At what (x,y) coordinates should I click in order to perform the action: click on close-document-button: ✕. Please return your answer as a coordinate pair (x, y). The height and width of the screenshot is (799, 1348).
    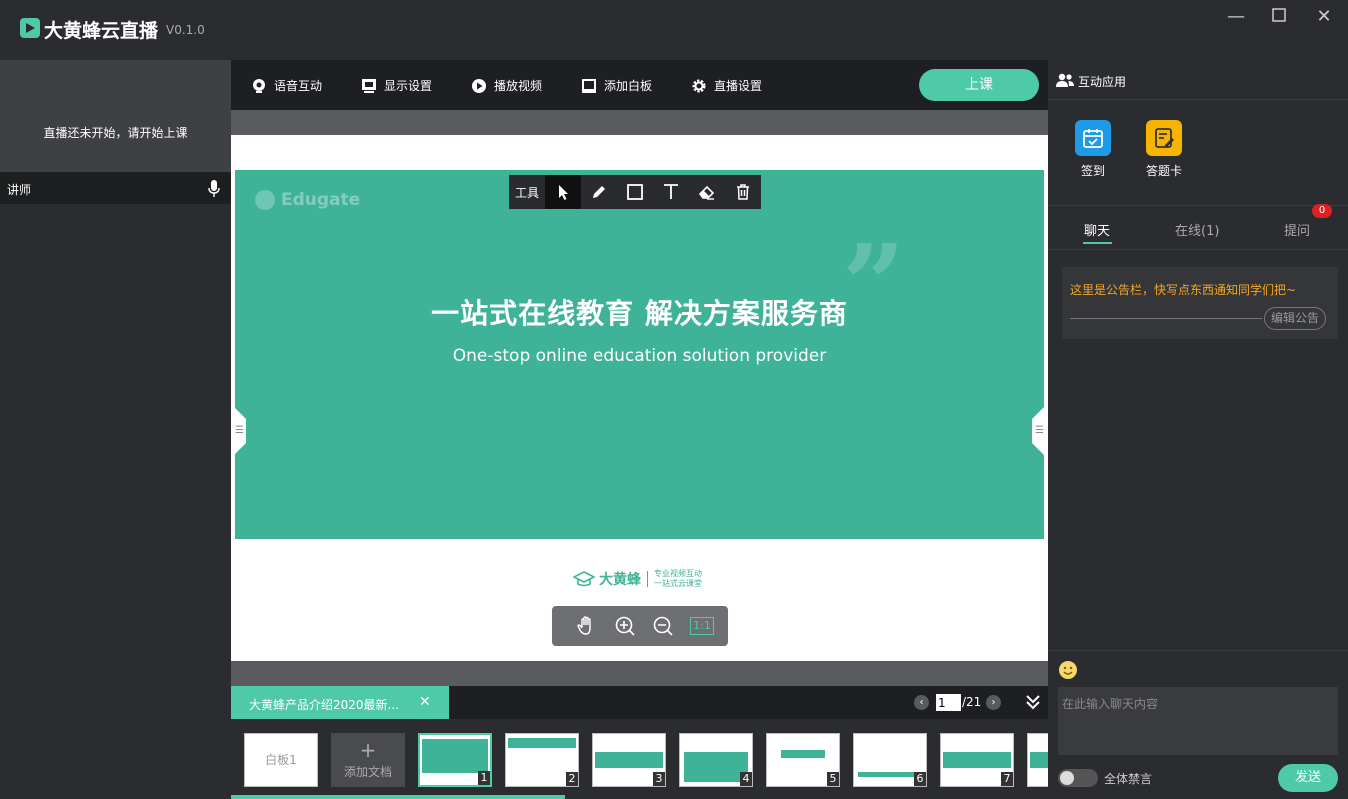
    Looking at the image, I should click on (425, 702).